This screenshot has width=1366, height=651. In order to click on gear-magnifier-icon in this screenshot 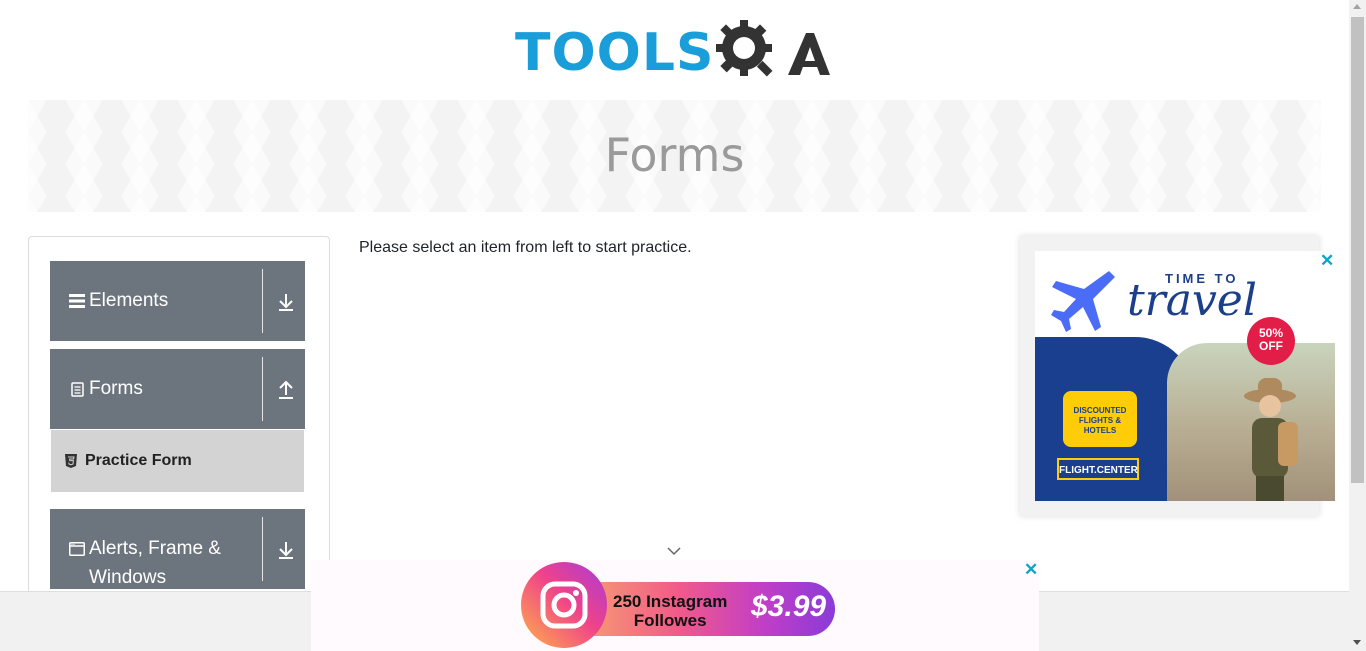, I will do `click(744, 48)`.